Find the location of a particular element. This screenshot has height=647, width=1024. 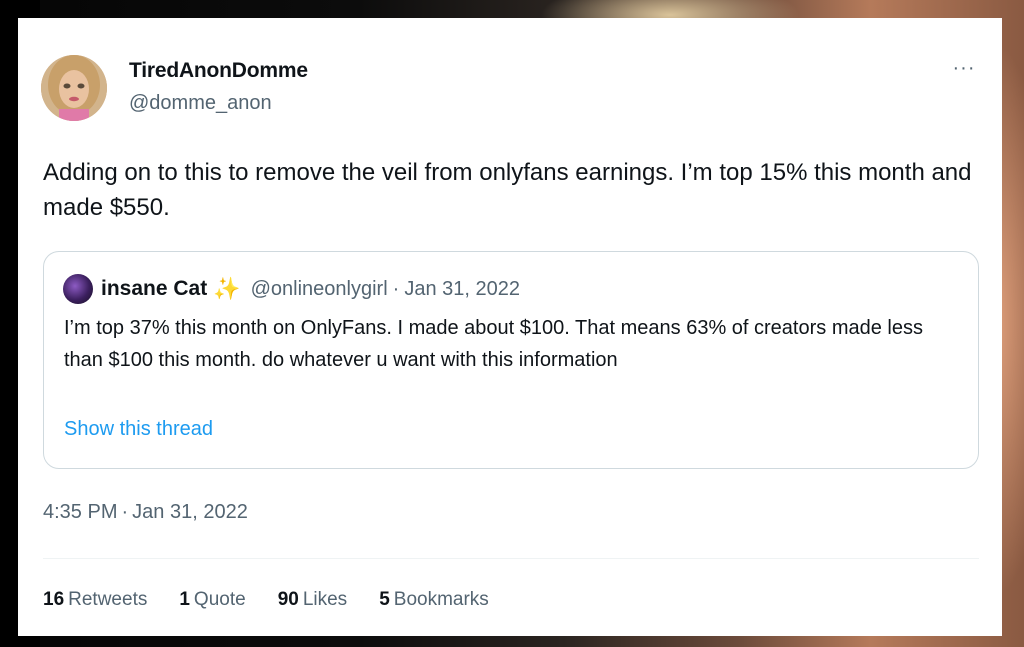

timestamp-date: Jan 31, 2022 is located at coordinates (190, 512).